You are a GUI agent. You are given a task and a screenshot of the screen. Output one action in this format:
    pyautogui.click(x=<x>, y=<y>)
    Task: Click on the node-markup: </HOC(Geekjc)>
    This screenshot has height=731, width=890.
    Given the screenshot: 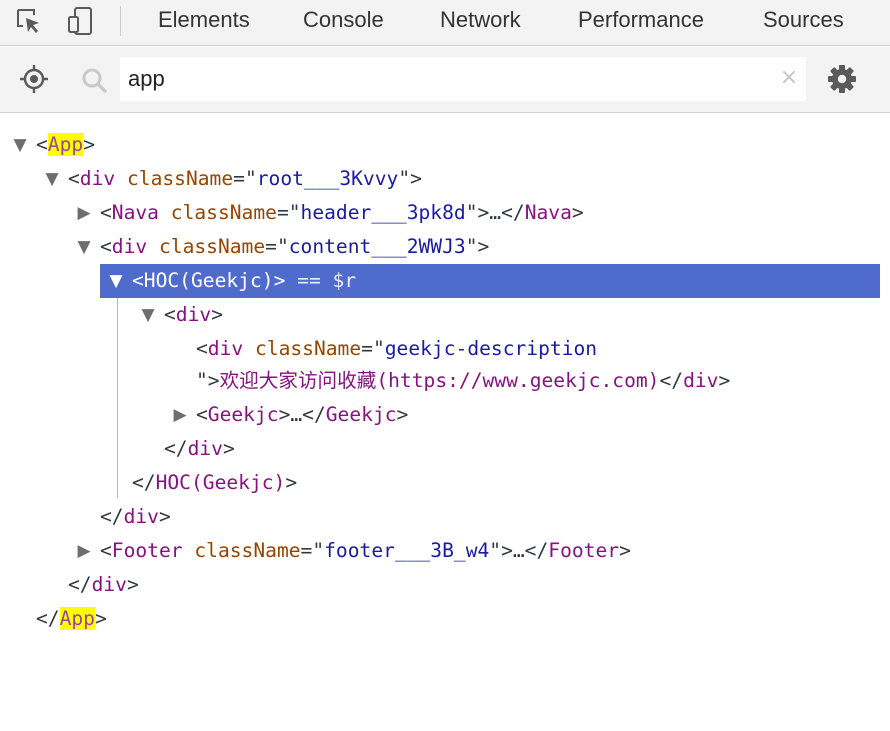 What is the action you would take?
    pyautogui.click(x=214, y=483)
    